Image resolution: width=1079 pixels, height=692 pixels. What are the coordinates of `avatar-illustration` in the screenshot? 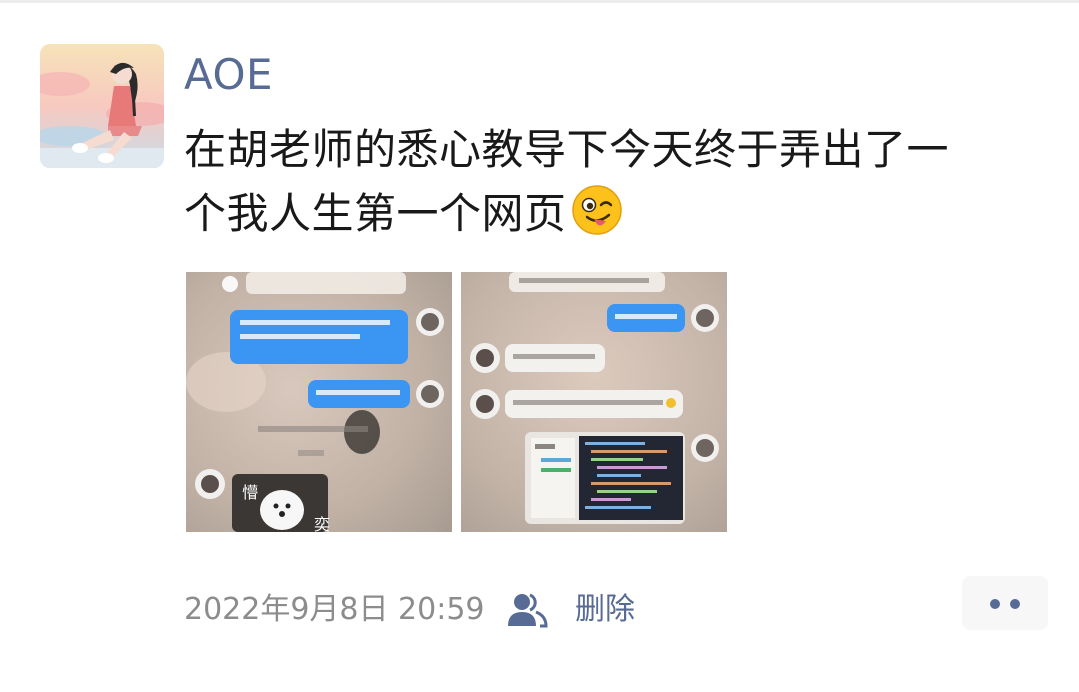 It's located at (102, 106).